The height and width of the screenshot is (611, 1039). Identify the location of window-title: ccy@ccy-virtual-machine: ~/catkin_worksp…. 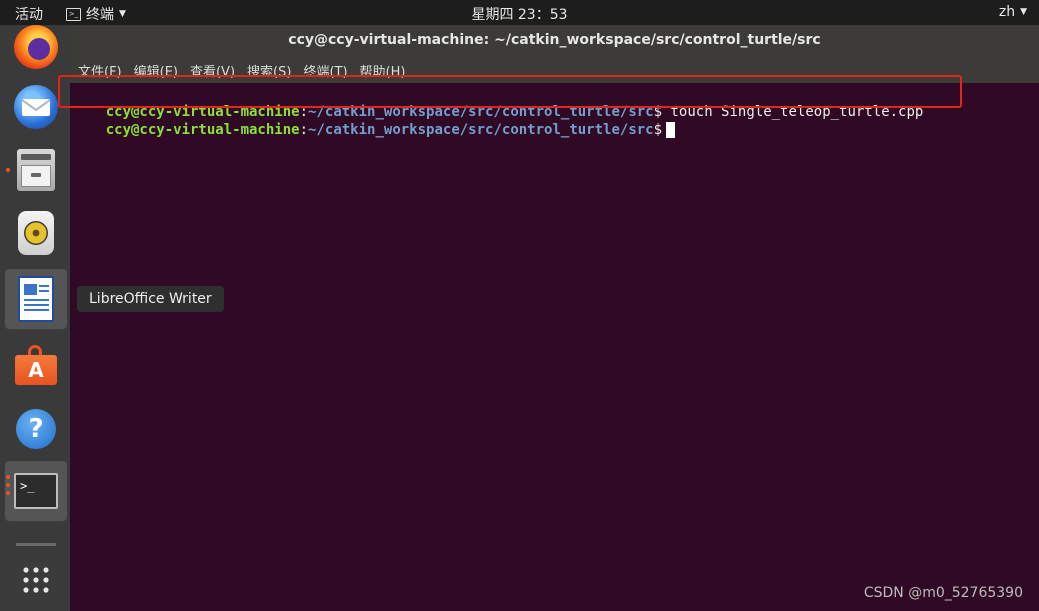
(554, 40).